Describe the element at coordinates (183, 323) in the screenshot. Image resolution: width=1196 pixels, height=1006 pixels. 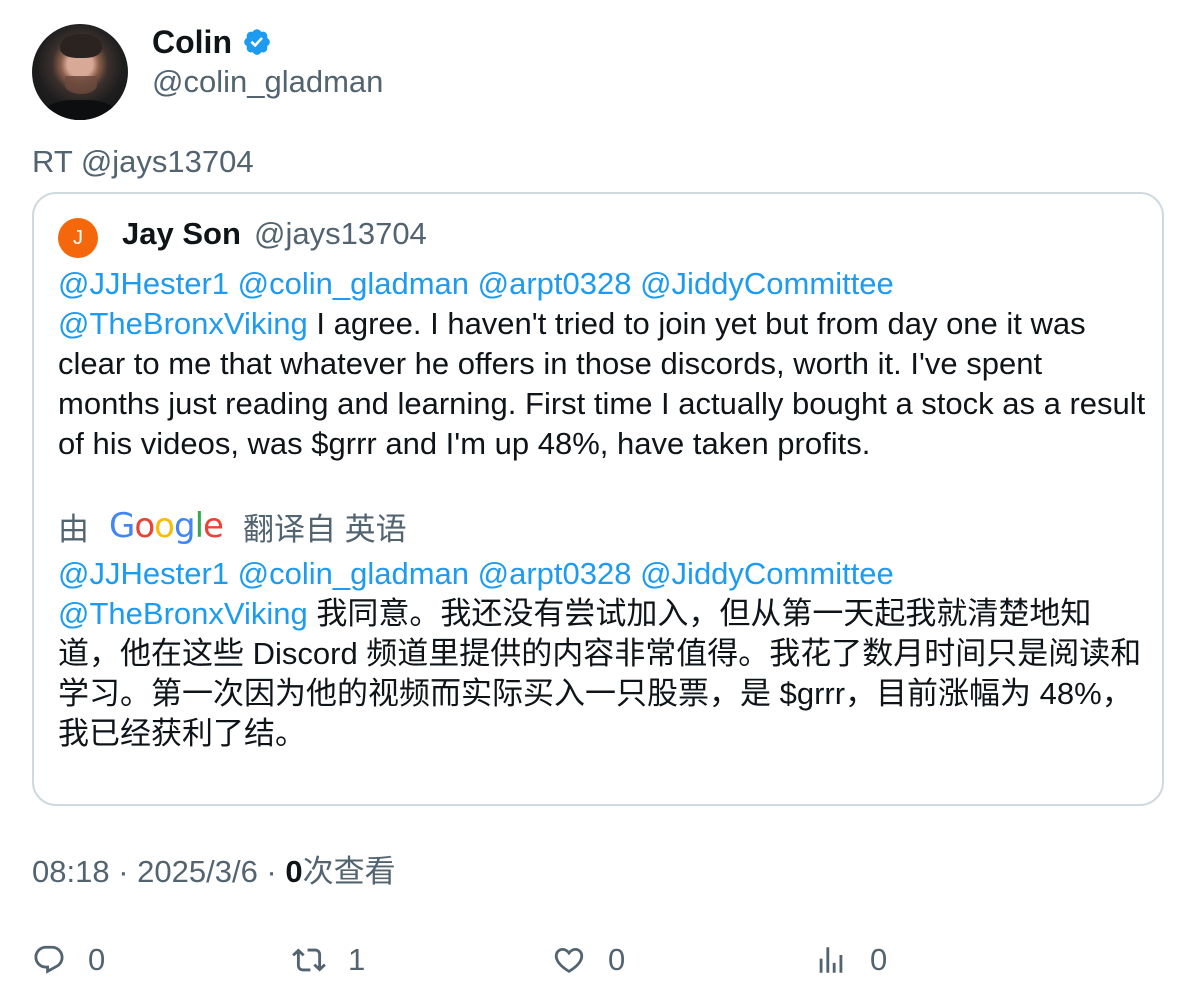
I see `mention-link: @TheBronxViking` at that location.